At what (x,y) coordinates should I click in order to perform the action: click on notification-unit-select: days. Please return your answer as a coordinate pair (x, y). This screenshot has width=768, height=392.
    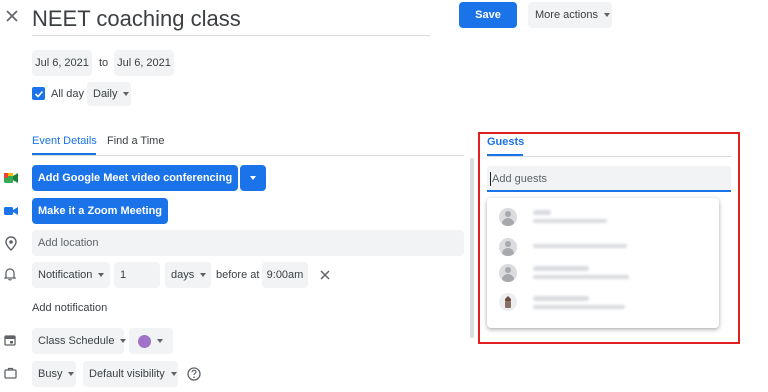
    Looking at the image, I should click on (188, 275).